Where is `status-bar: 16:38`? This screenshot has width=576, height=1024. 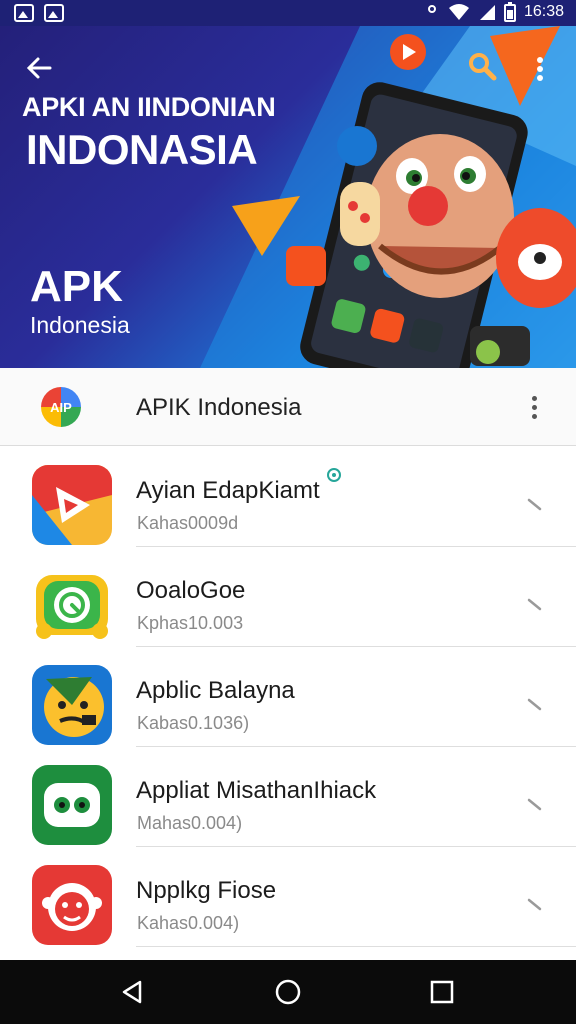
status-bar: 16:38 is located at coordinates (288, 13).